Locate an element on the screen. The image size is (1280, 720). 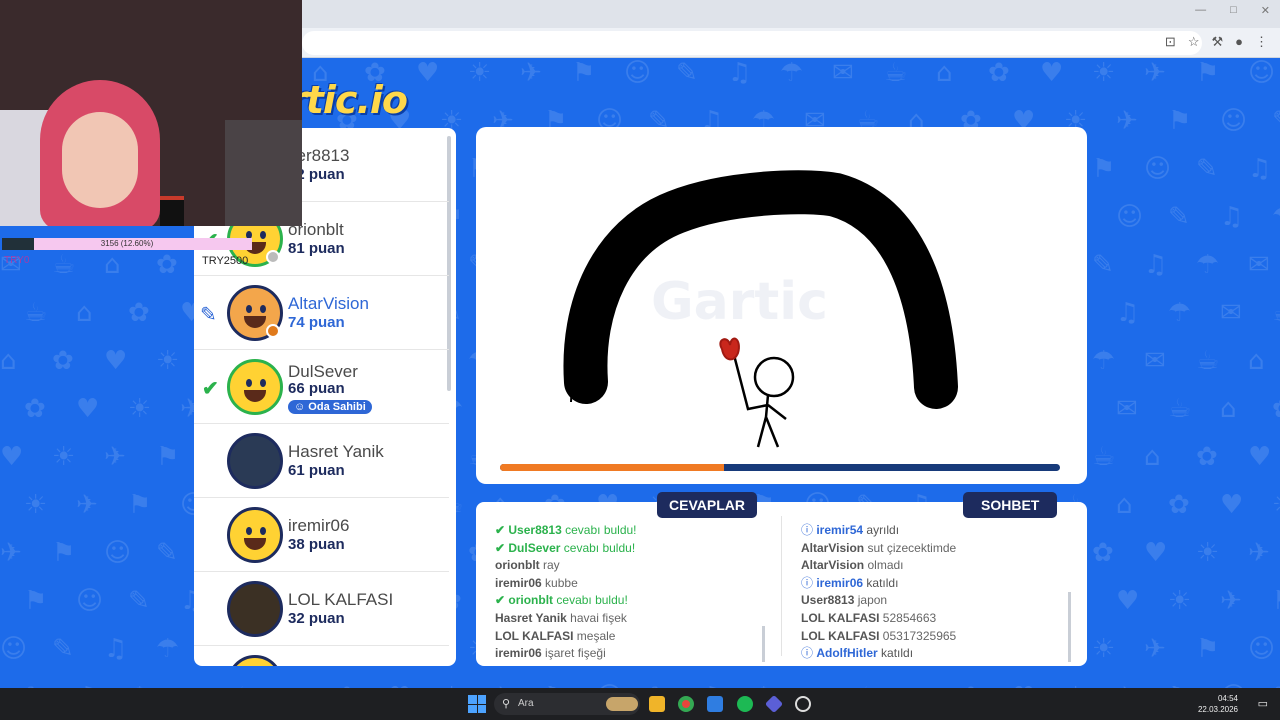
player-name: DulSever is located at coordinates (323, 371).